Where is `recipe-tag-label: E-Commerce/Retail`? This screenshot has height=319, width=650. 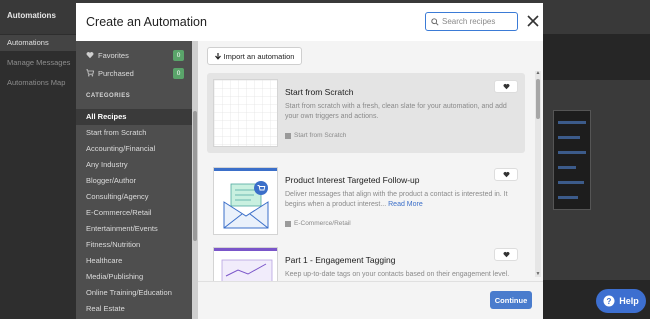 recipe-tag-label: E-Commerce/Retail is located at coordinates (322, 223).